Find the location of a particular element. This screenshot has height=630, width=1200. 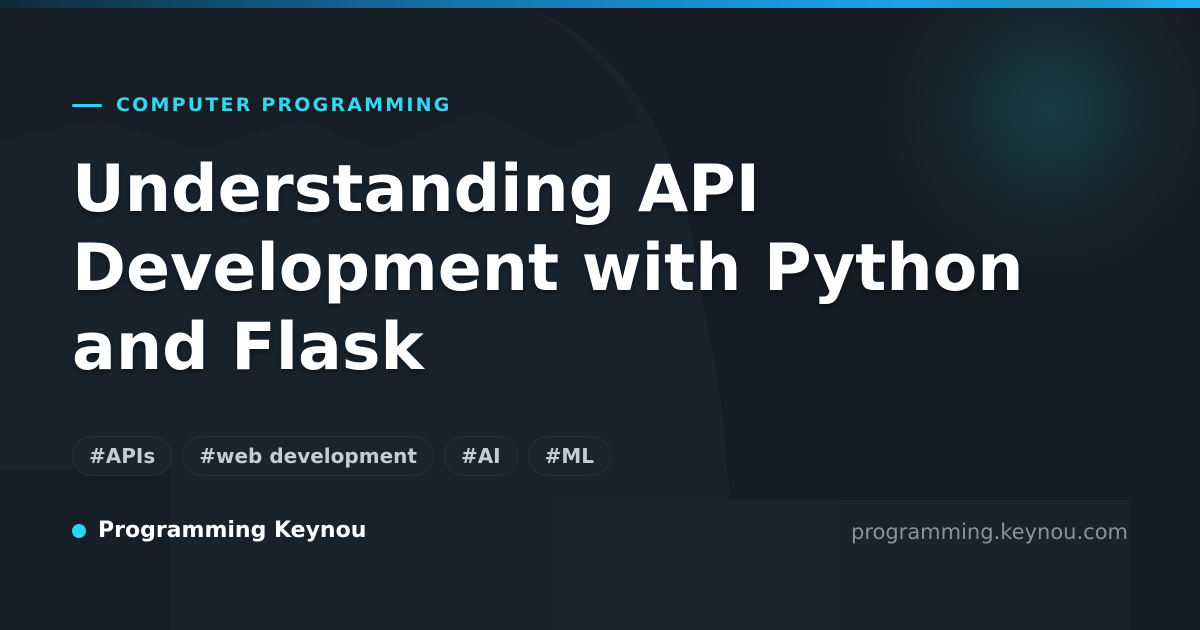

site-url: programming.keynou.com is located at coordinates (989, 532).